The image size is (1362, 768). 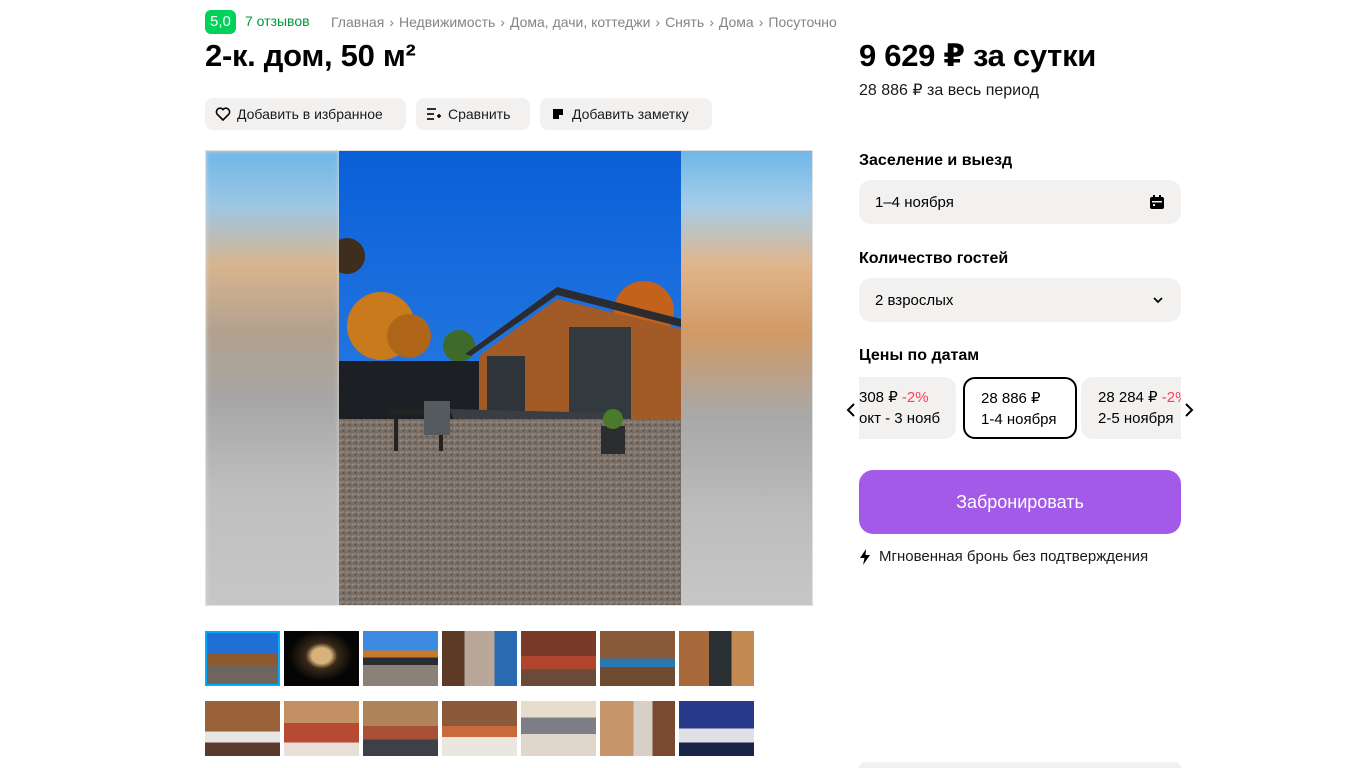 What do you see at coordinates (949, 90) in the screenshot?
I see `price-total-period: 28 886 ₽ за весь период` at bounding box center [949, 90].